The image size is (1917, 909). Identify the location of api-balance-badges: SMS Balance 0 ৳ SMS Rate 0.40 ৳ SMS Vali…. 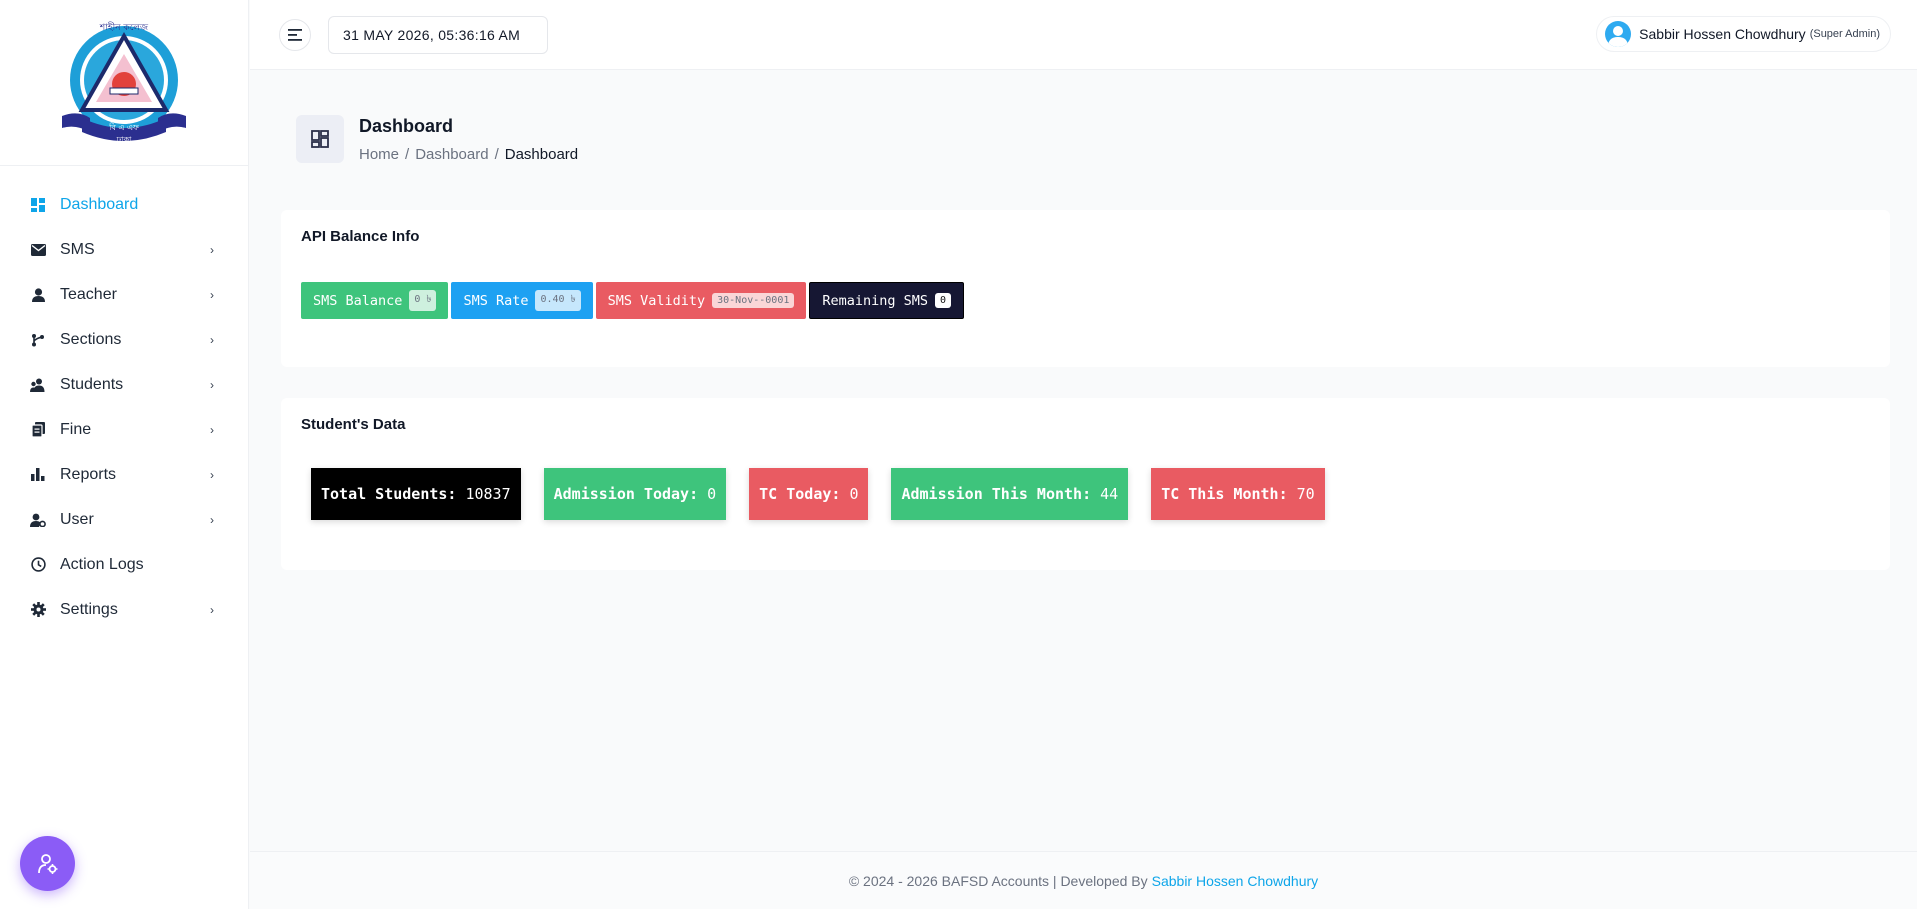
(633, 300).